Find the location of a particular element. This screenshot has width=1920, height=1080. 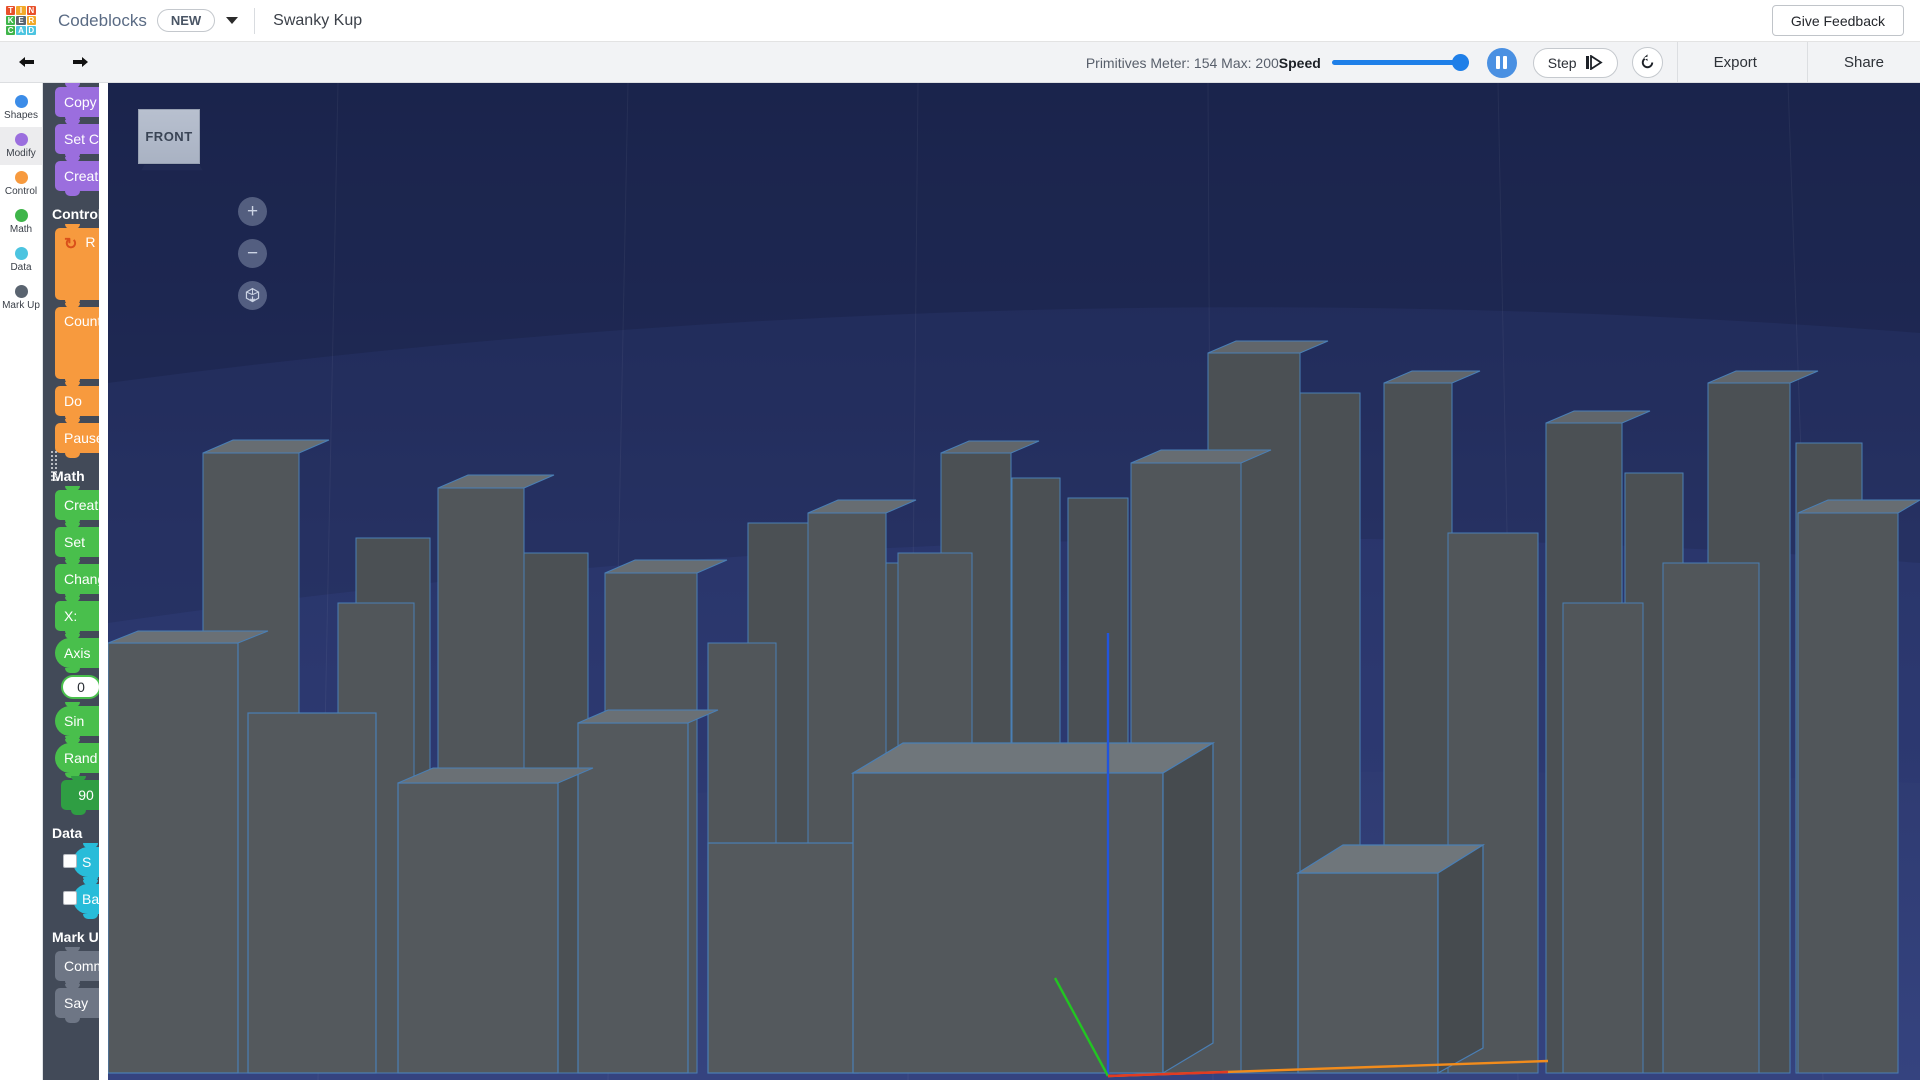

redo-arrow-icon is located at coordinates (80, 62).